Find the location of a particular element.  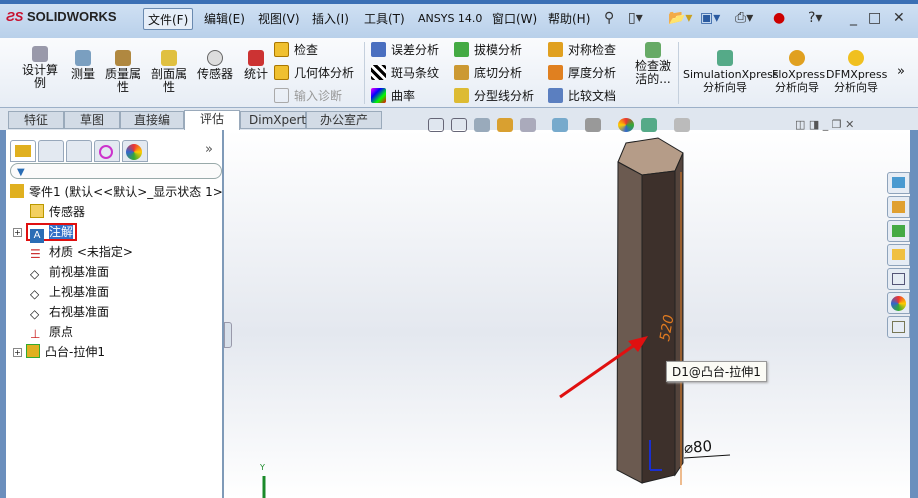

solidworks-resources-icon is located at coordinates (898, 183).